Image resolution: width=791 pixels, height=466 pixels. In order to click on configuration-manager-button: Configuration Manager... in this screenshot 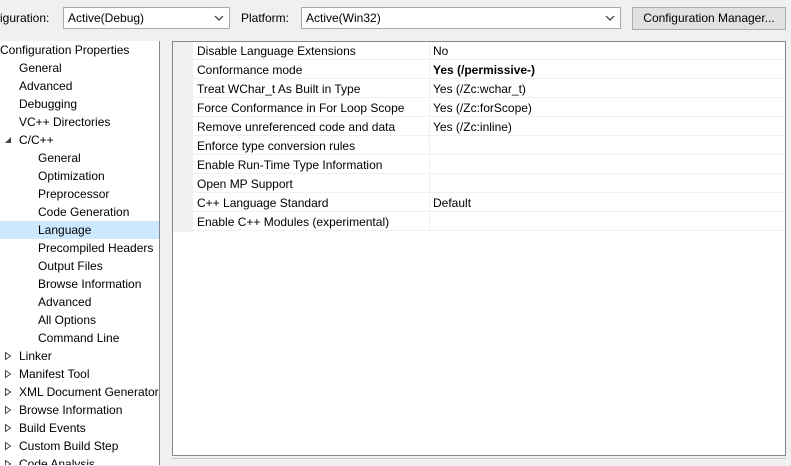, I will do `click(709, 18)`.